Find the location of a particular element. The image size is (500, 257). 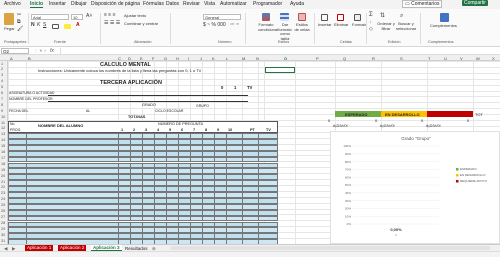

row-header: 13 is located at coordinates (3, 134).